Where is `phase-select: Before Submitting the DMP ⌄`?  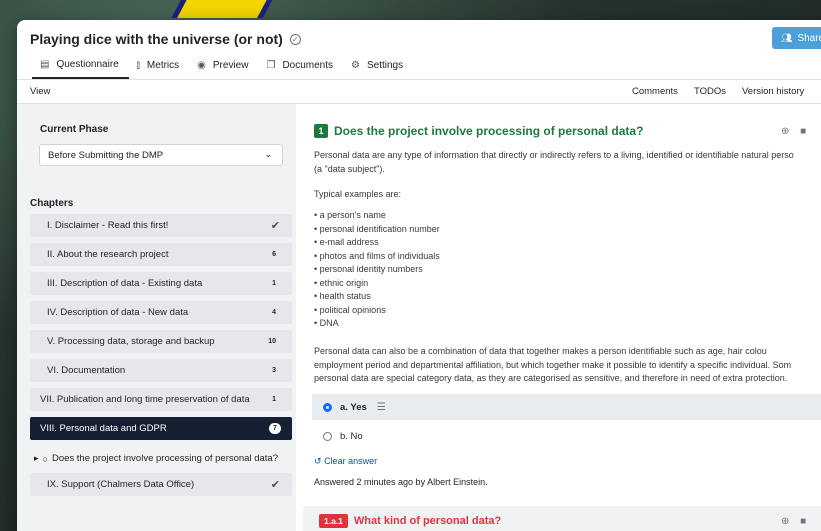 phase-select: Before Submitting the DMP ⌄ is located at coordinates (161, 155).